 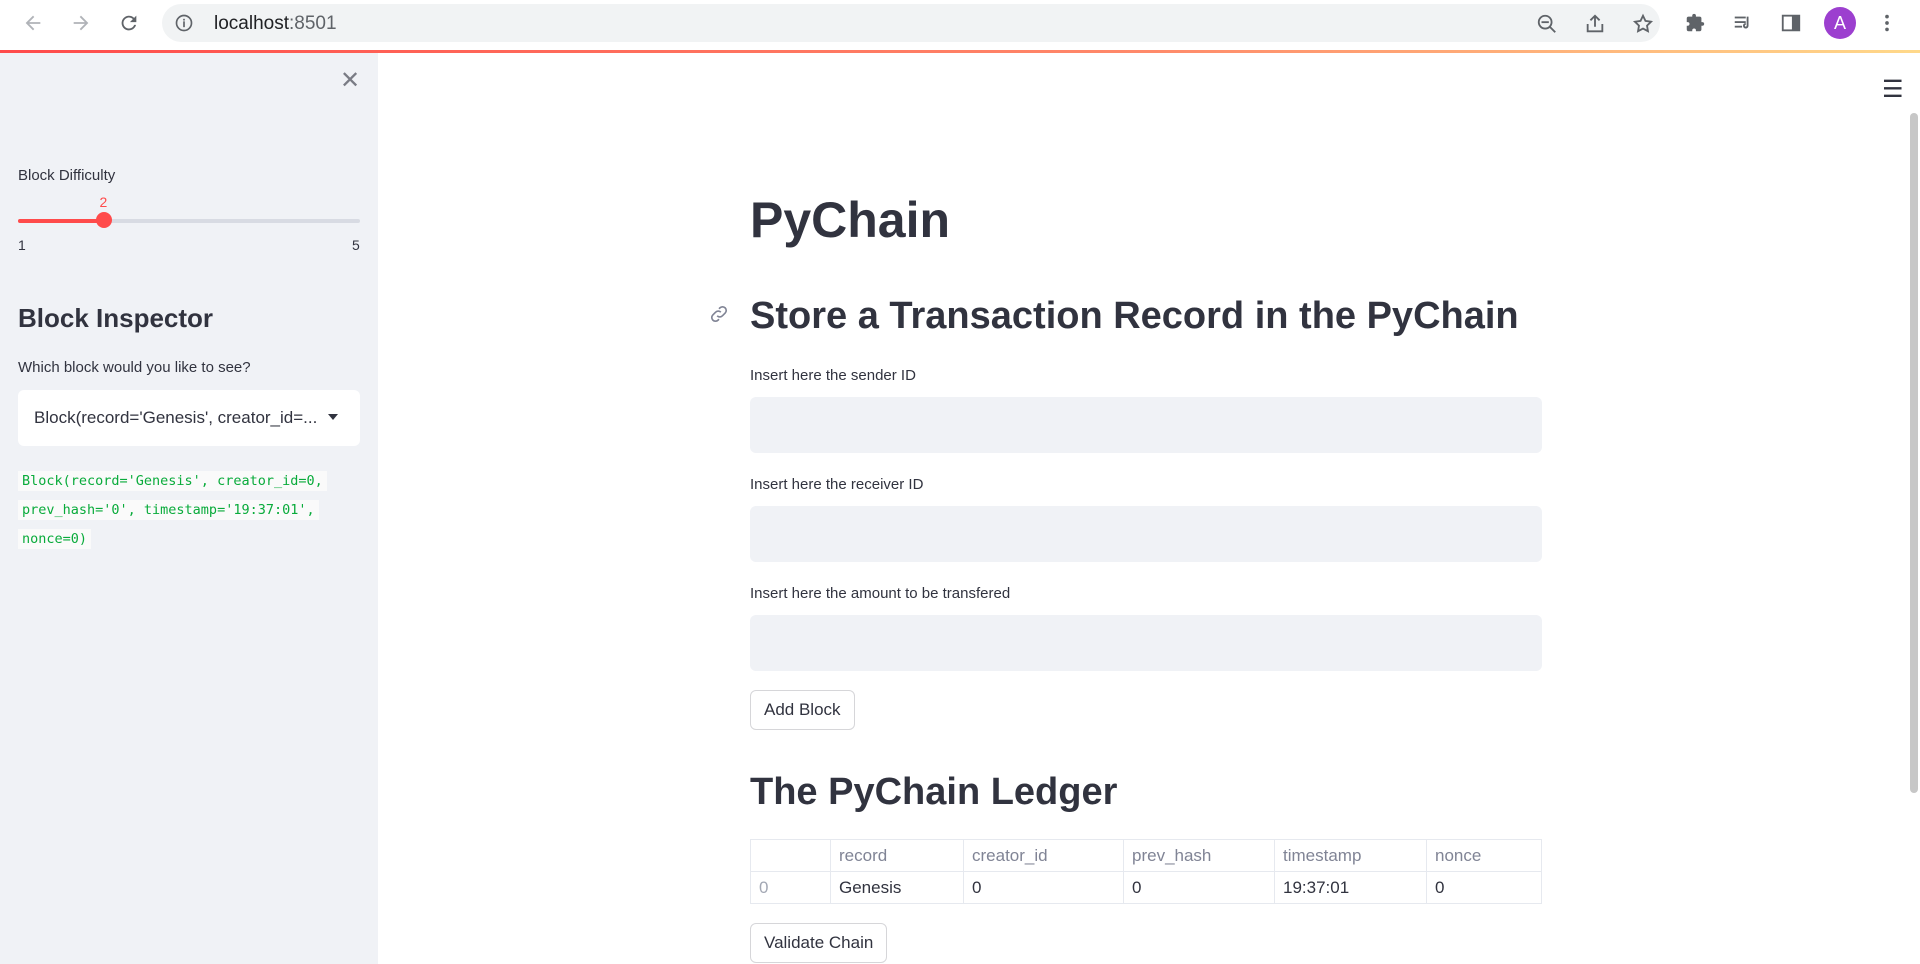 I want to click on browser-toolbar: localhost:8501 A, so click(x=960, y=23).